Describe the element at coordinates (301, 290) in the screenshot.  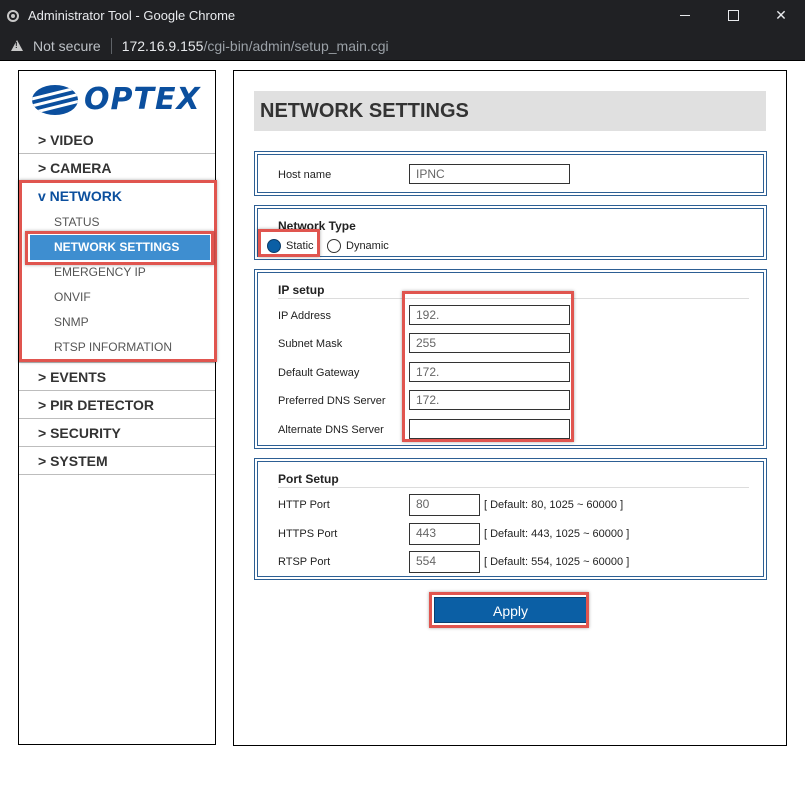
I see `ip-setup-legend: IP setup` at that location.